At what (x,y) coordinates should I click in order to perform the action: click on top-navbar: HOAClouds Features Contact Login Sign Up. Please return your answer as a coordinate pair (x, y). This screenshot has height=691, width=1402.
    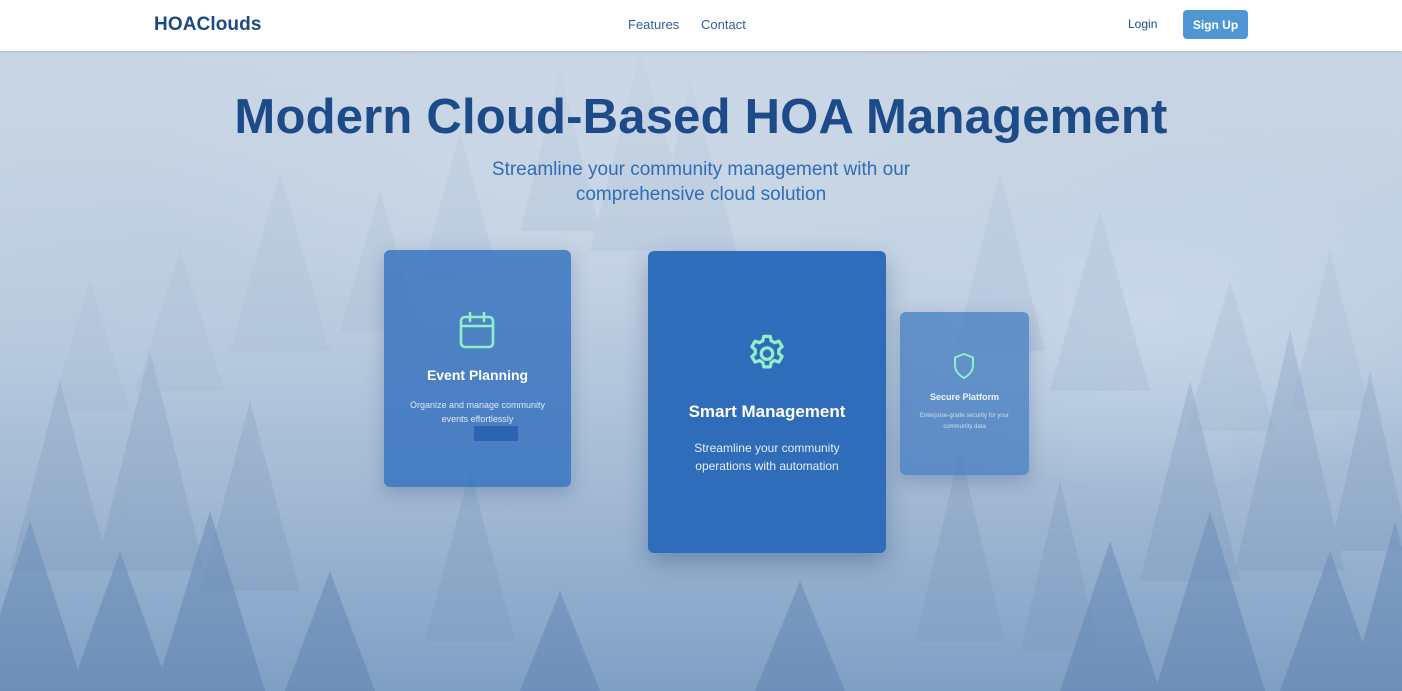
    Looking at the image, I should click on (701, 25).